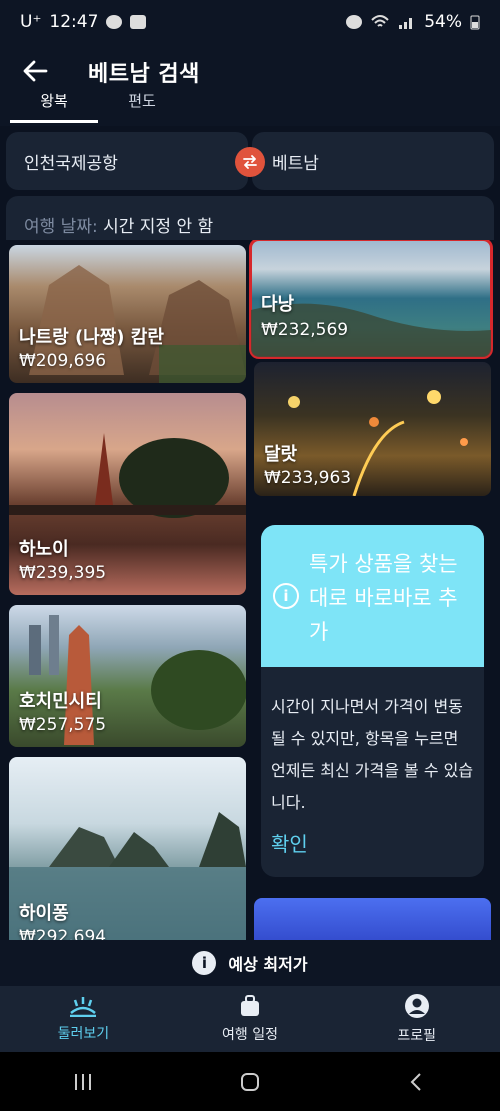 This screenshot has height=1111, width=500. I want to click on swap-icon, so click(250, 162).